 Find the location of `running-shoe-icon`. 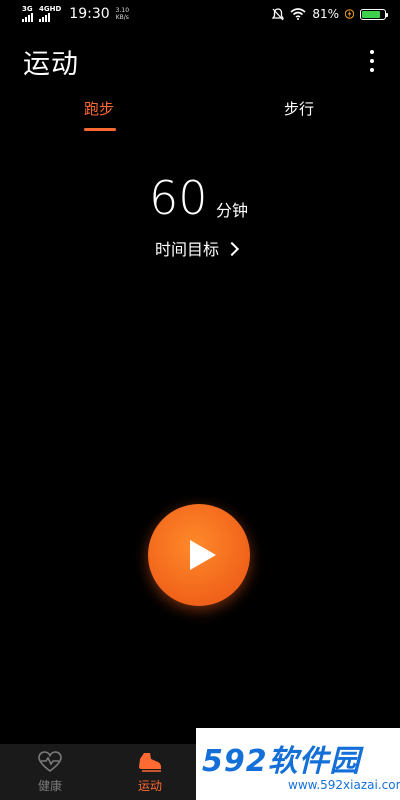

running-shoe-icon is located at coordinates (150, 762).